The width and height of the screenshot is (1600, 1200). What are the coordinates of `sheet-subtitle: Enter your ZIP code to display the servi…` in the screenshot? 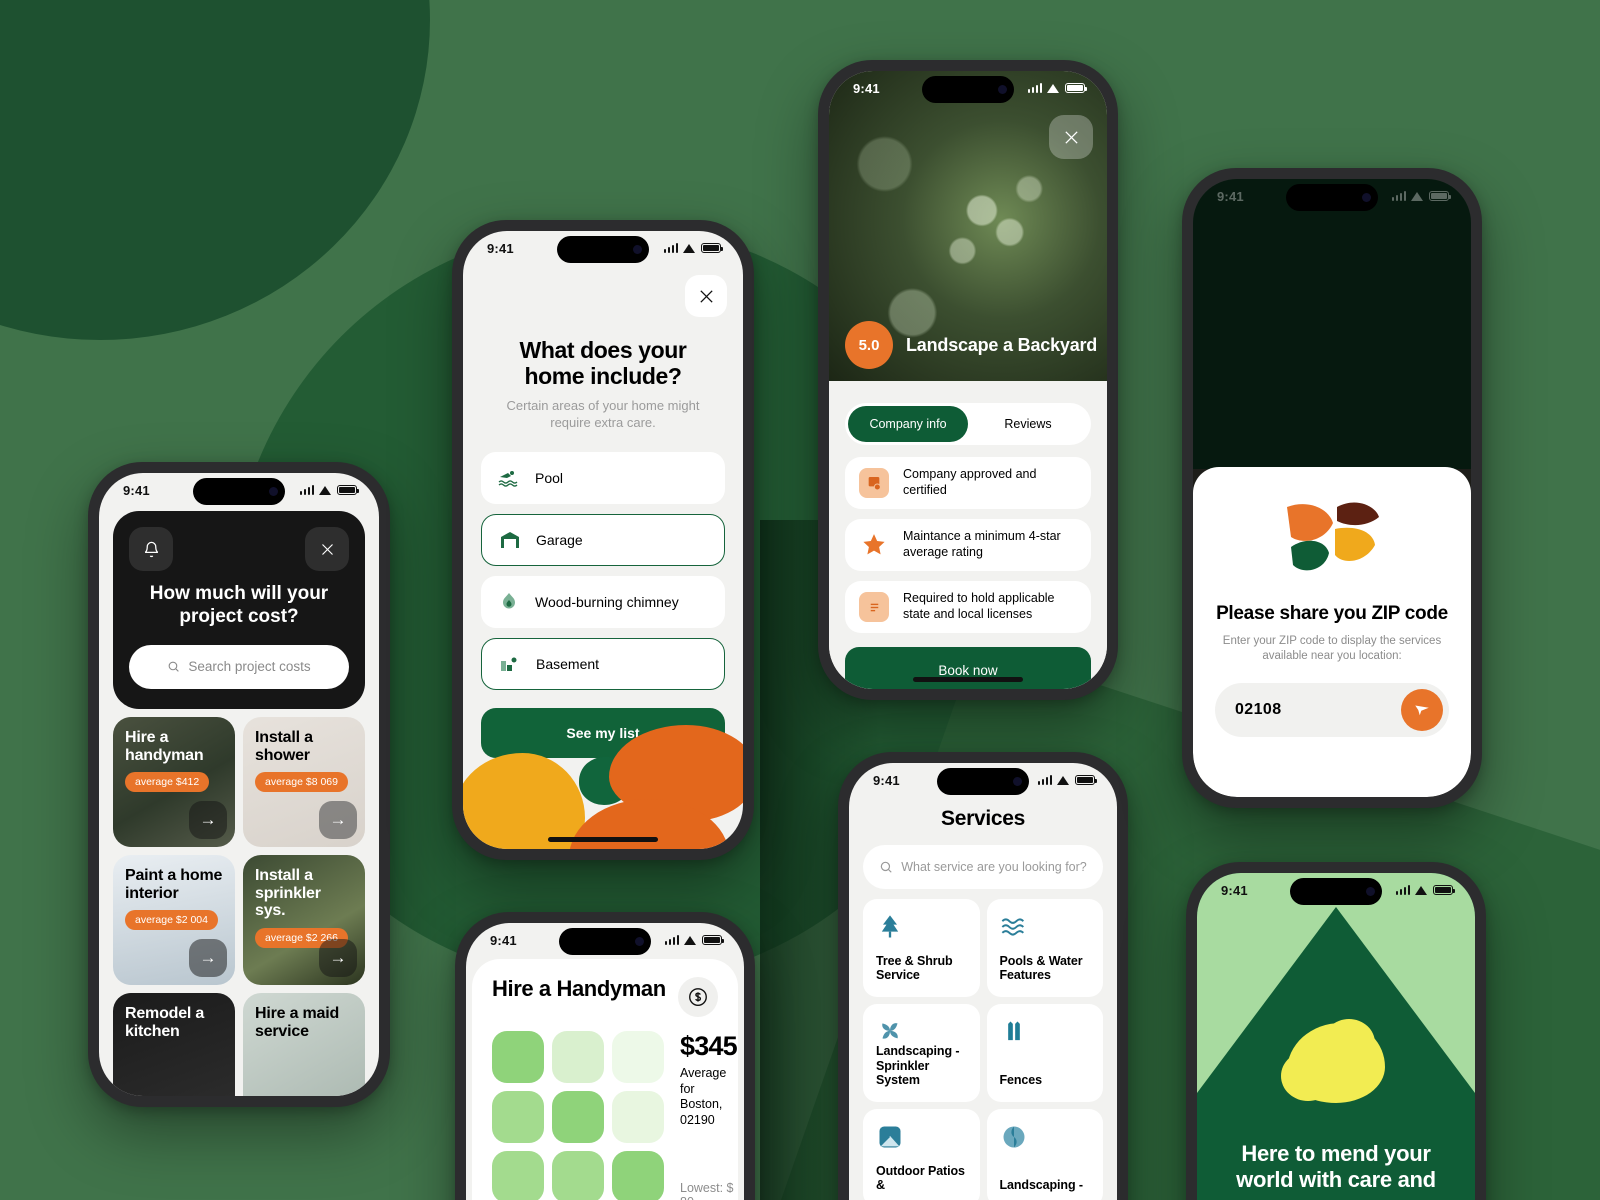 It's located at (1332, 648).